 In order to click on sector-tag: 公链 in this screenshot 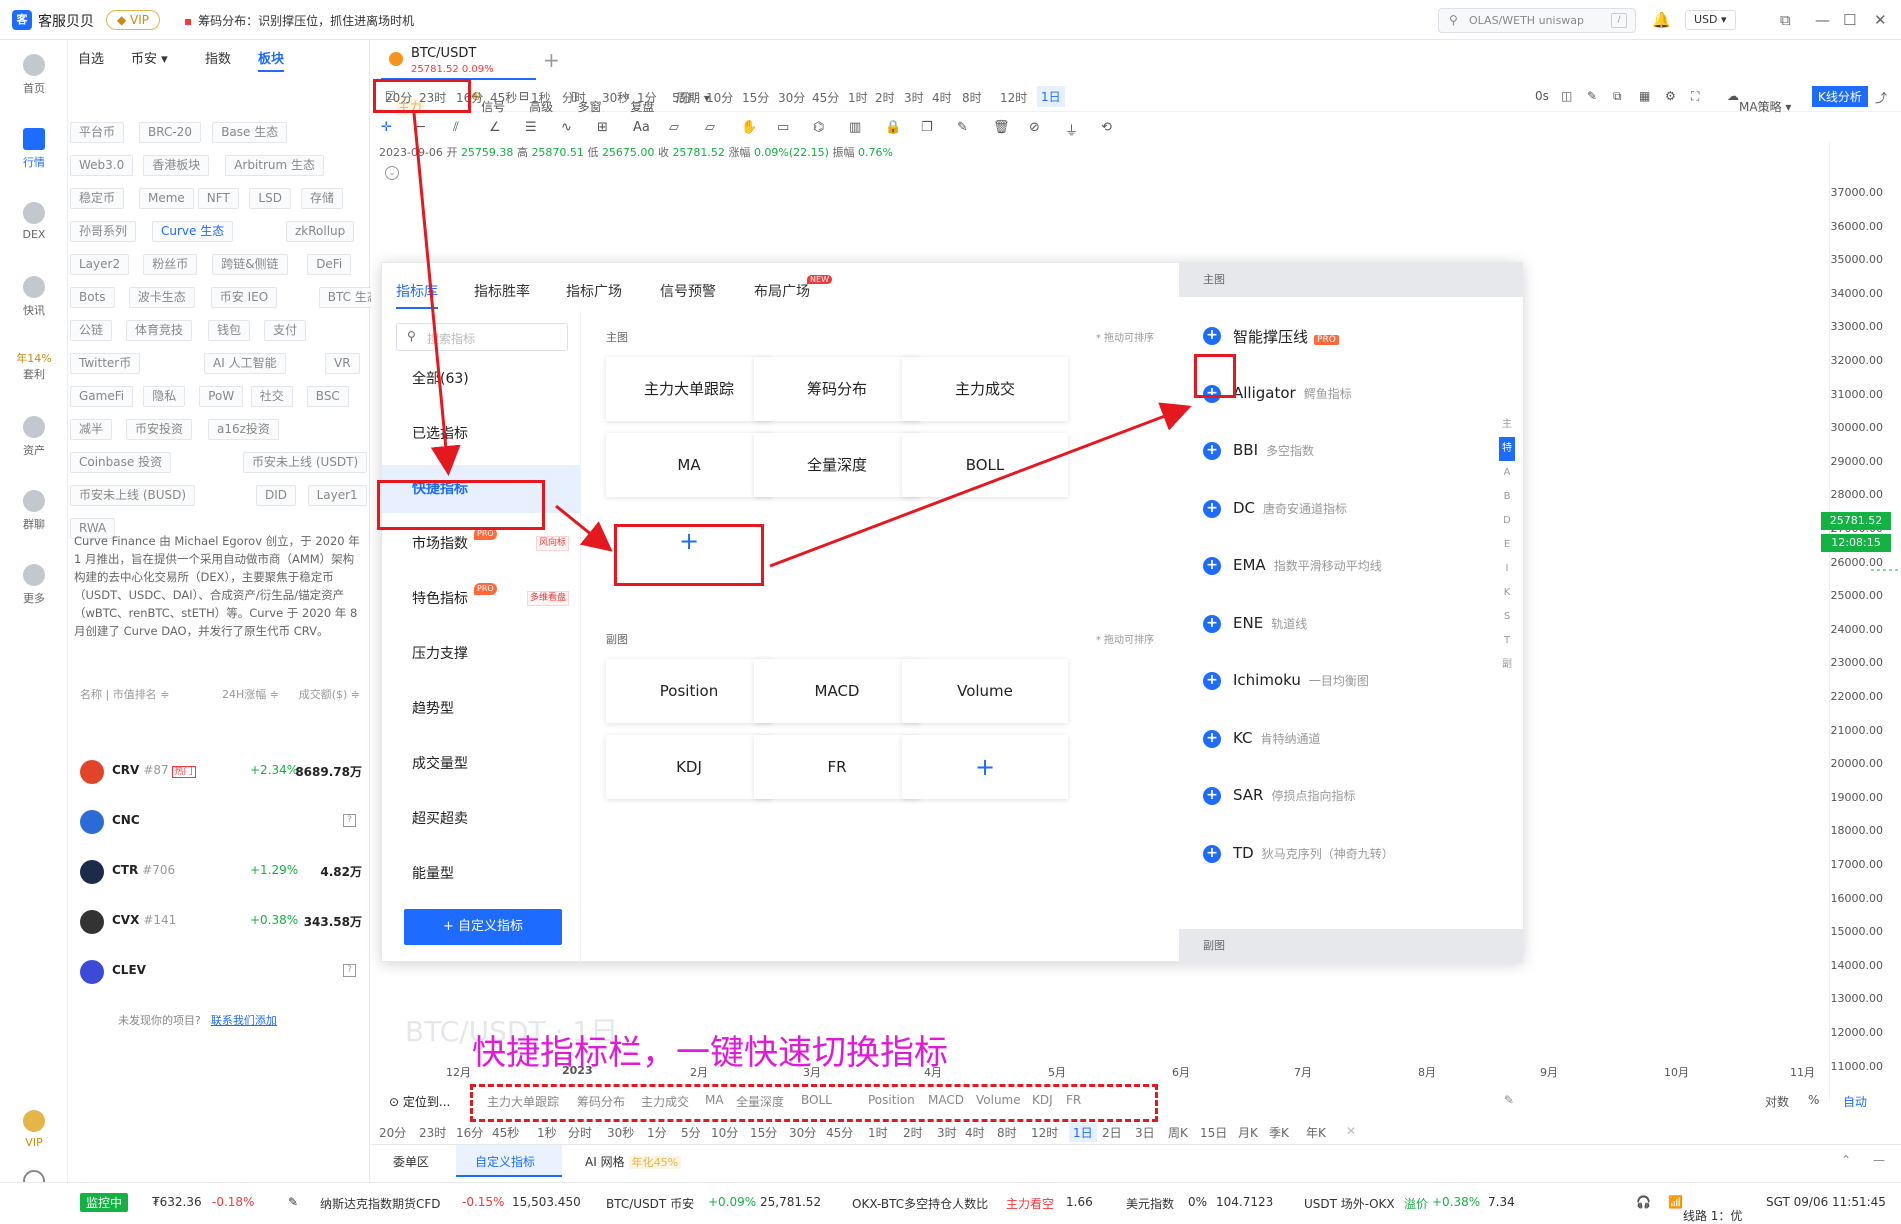, I will do `click(91, 330)`.